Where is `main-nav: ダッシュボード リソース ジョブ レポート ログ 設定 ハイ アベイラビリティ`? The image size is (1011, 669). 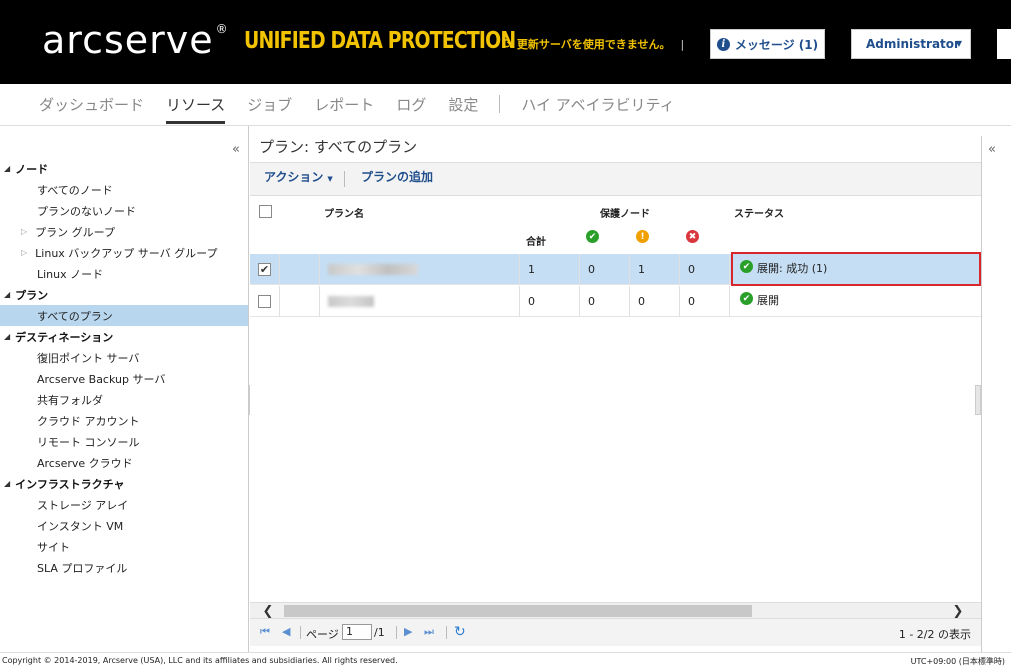 main-nav: ダッシュボード リソース ジョブ レポート ログ 設定 ハイ アベイラビリティ is located at coordinates (505, 105).